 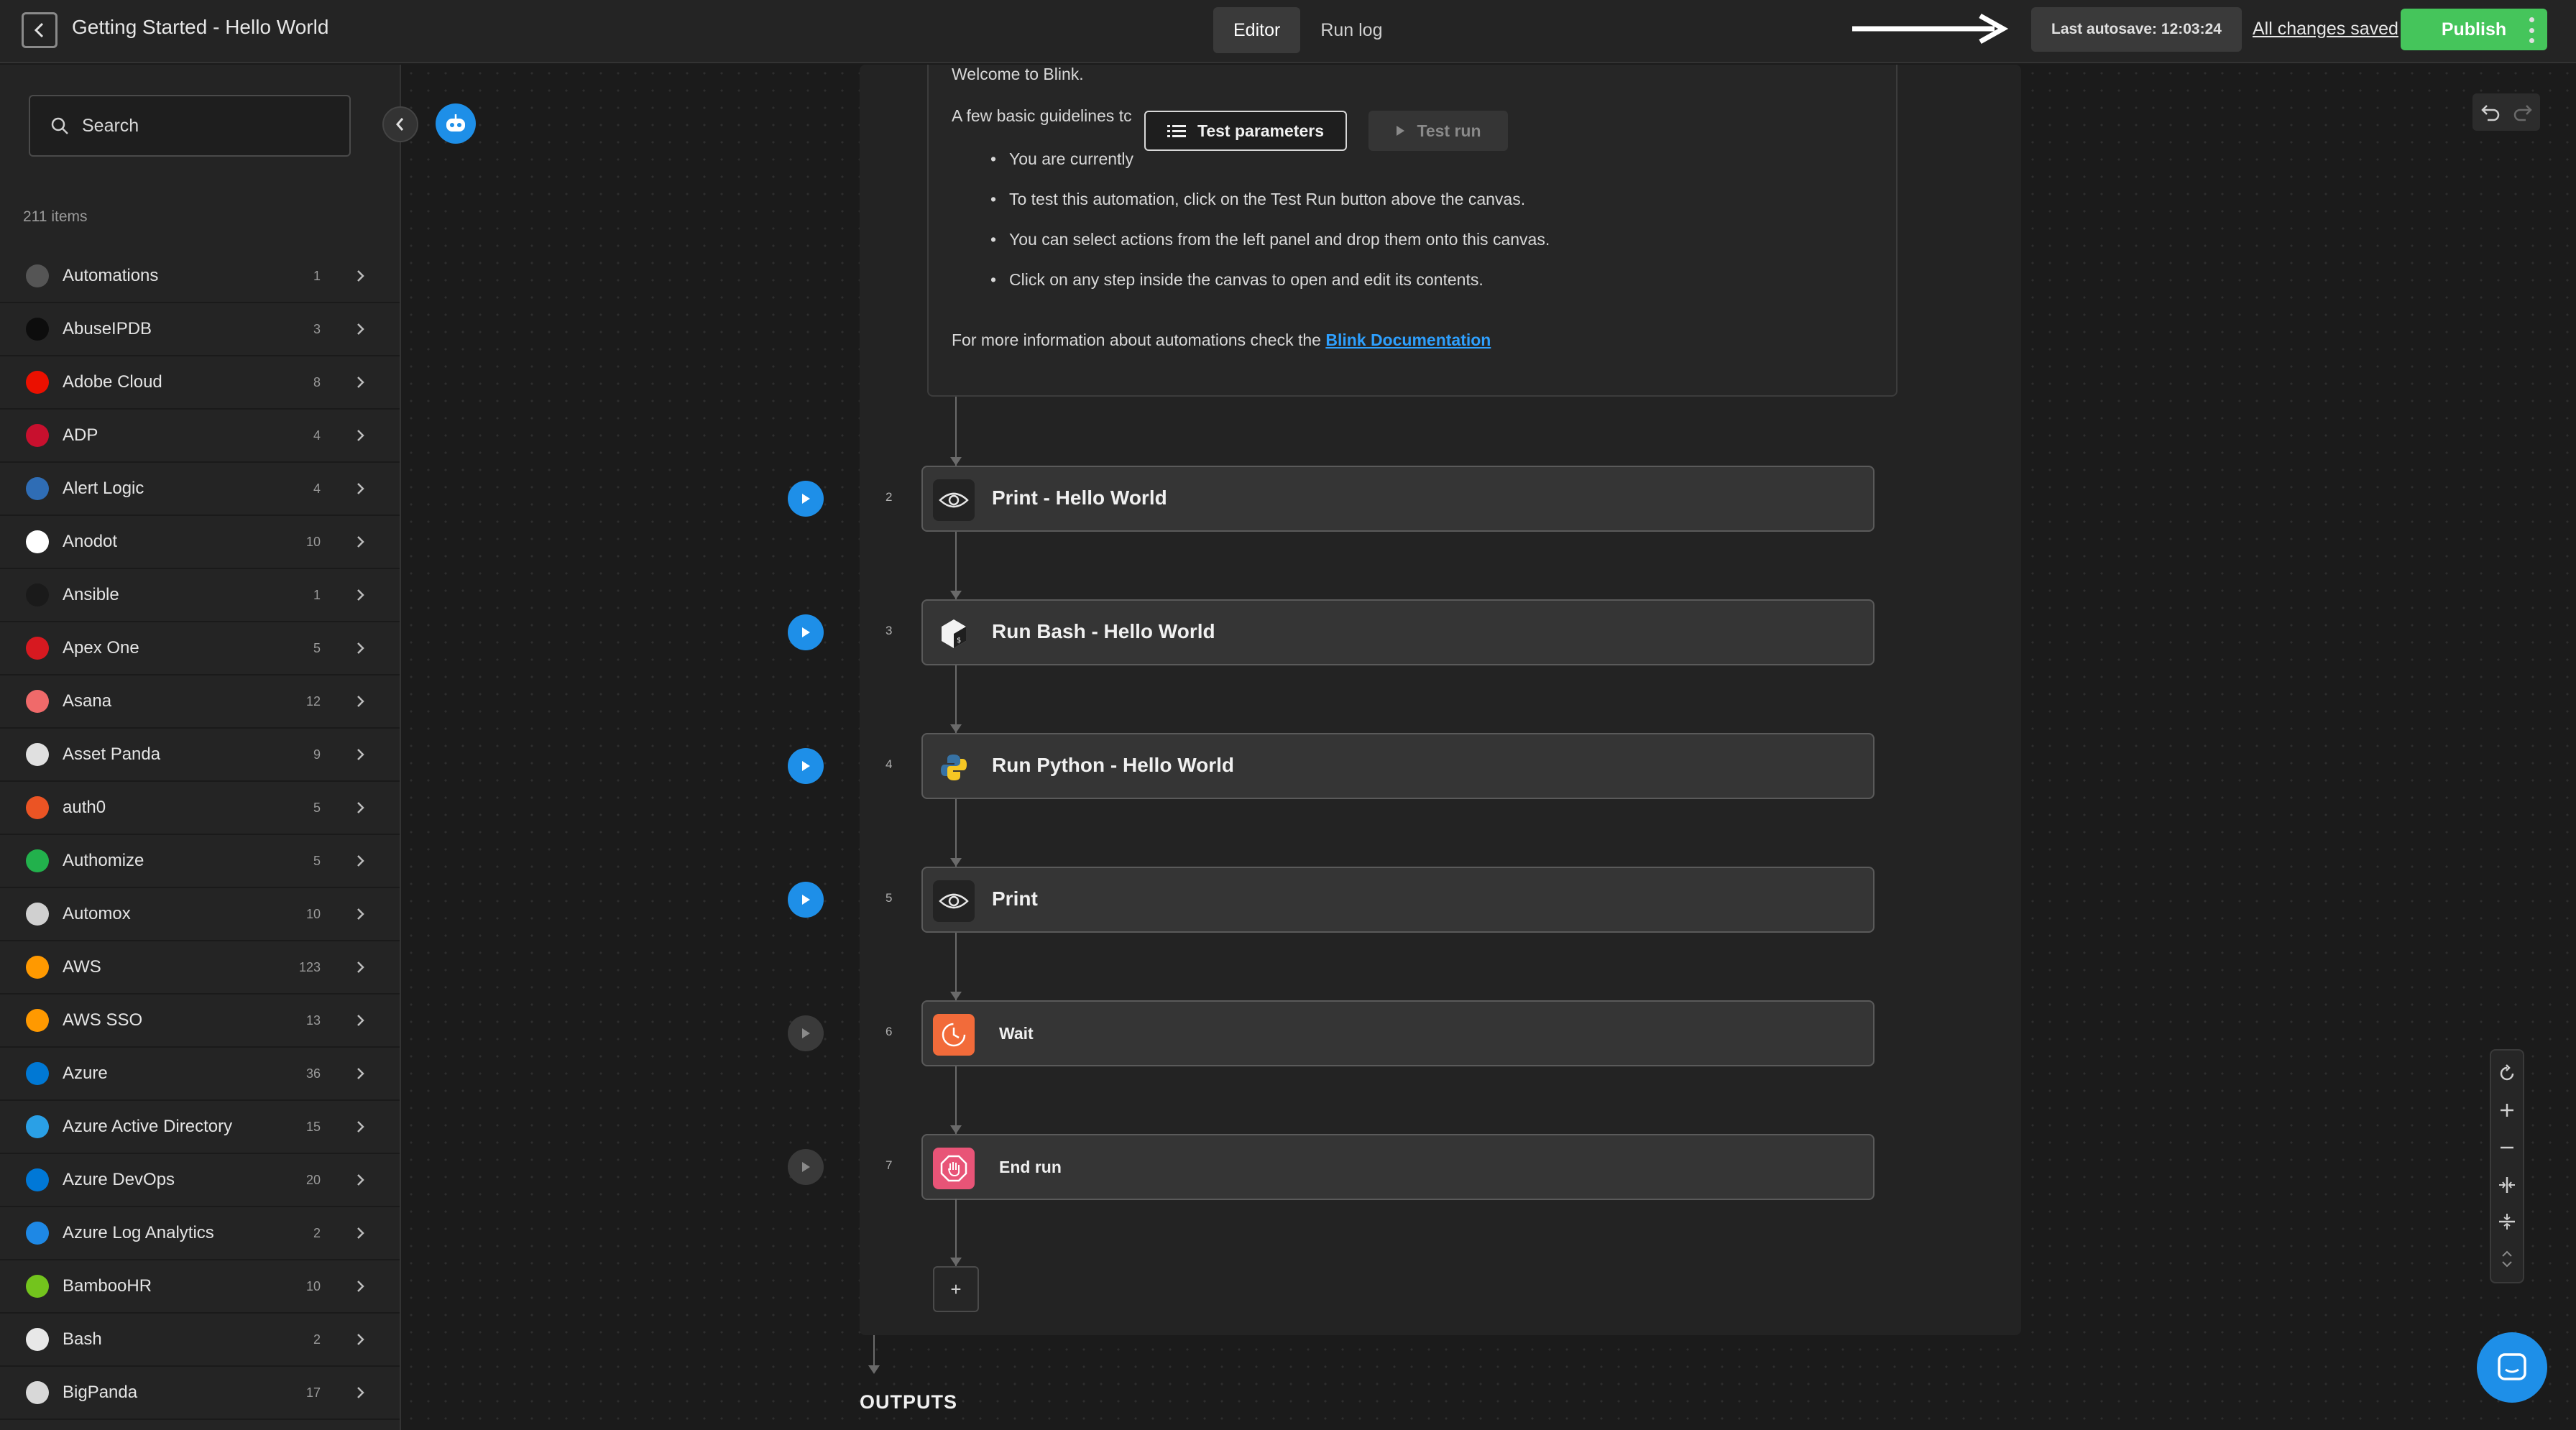 I want to click on sidebar-item: Anodot 10, so click(x=200, y=542).